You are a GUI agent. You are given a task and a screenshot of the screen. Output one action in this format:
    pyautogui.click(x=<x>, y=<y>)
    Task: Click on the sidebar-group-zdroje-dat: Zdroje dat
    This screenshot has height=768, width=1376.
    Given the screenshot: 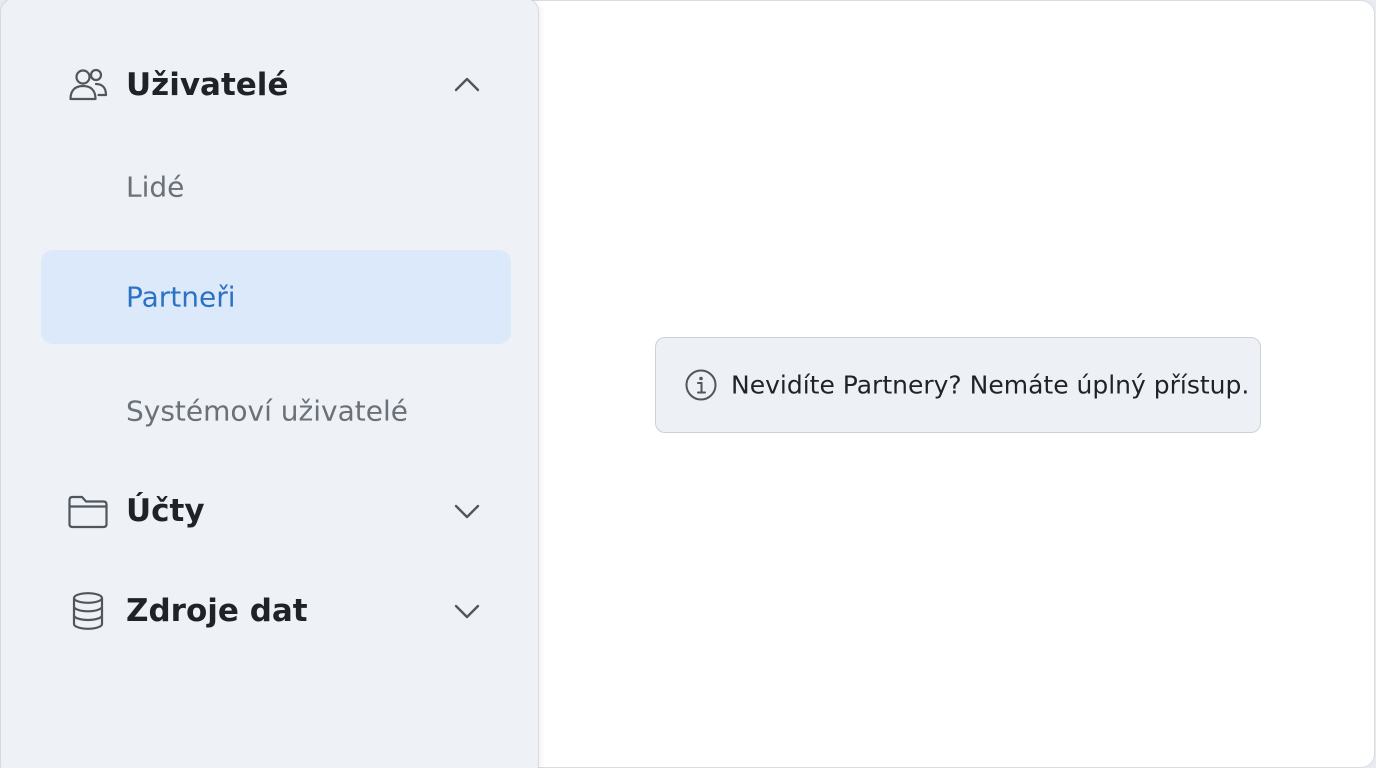 What is the action you would take?
    pyautogui.click(x=276, y=611)
    